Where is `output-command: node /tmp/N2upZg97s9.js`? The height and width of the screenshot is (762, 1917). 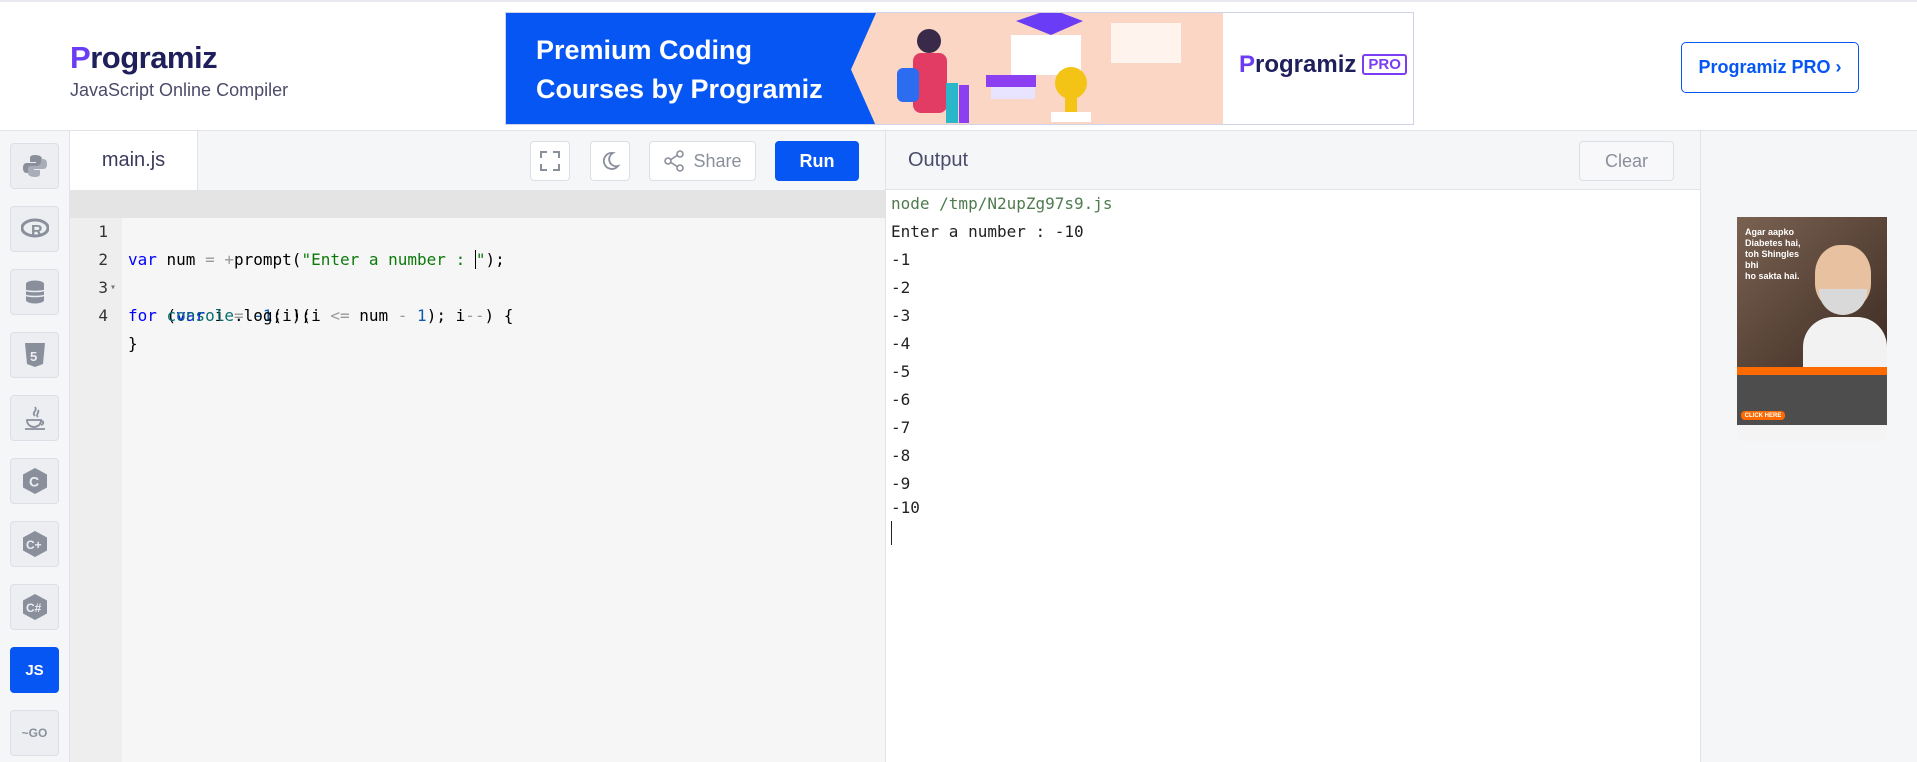
output-command: node /tmp/N2upZg97s9.js is located at coordinates (1002, 203).